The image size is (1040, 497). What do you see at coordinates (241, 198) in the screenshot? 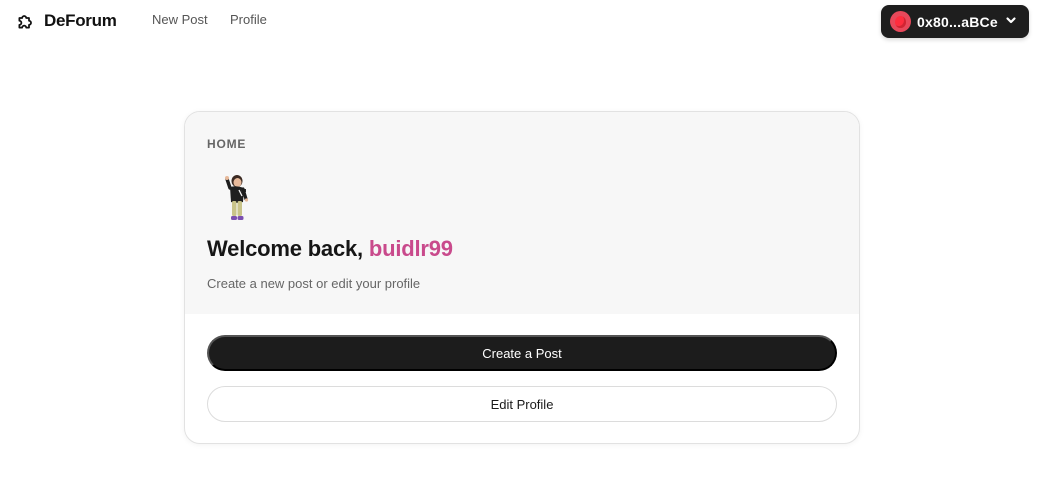
I see `user-avatar` at bounding box center [241, 198].